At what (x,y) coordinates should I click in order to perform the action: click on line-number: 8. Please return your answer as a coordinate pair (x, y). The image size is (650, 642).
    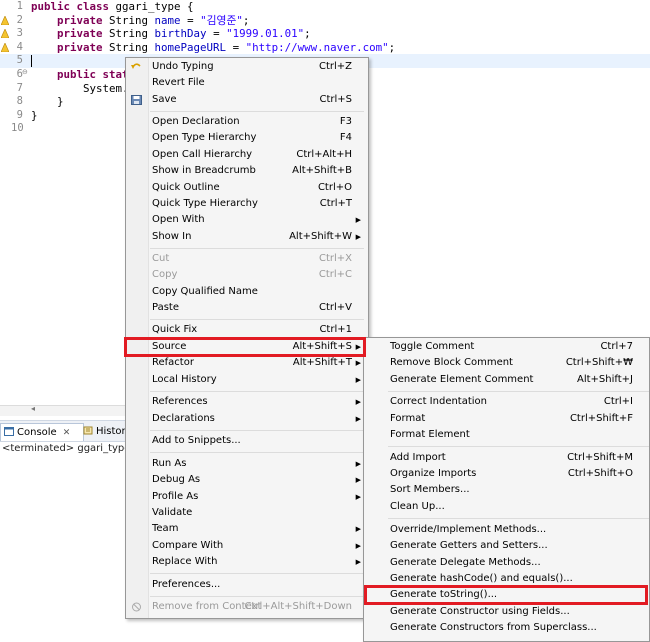
    Looking at the image, I should click on (19, 101).